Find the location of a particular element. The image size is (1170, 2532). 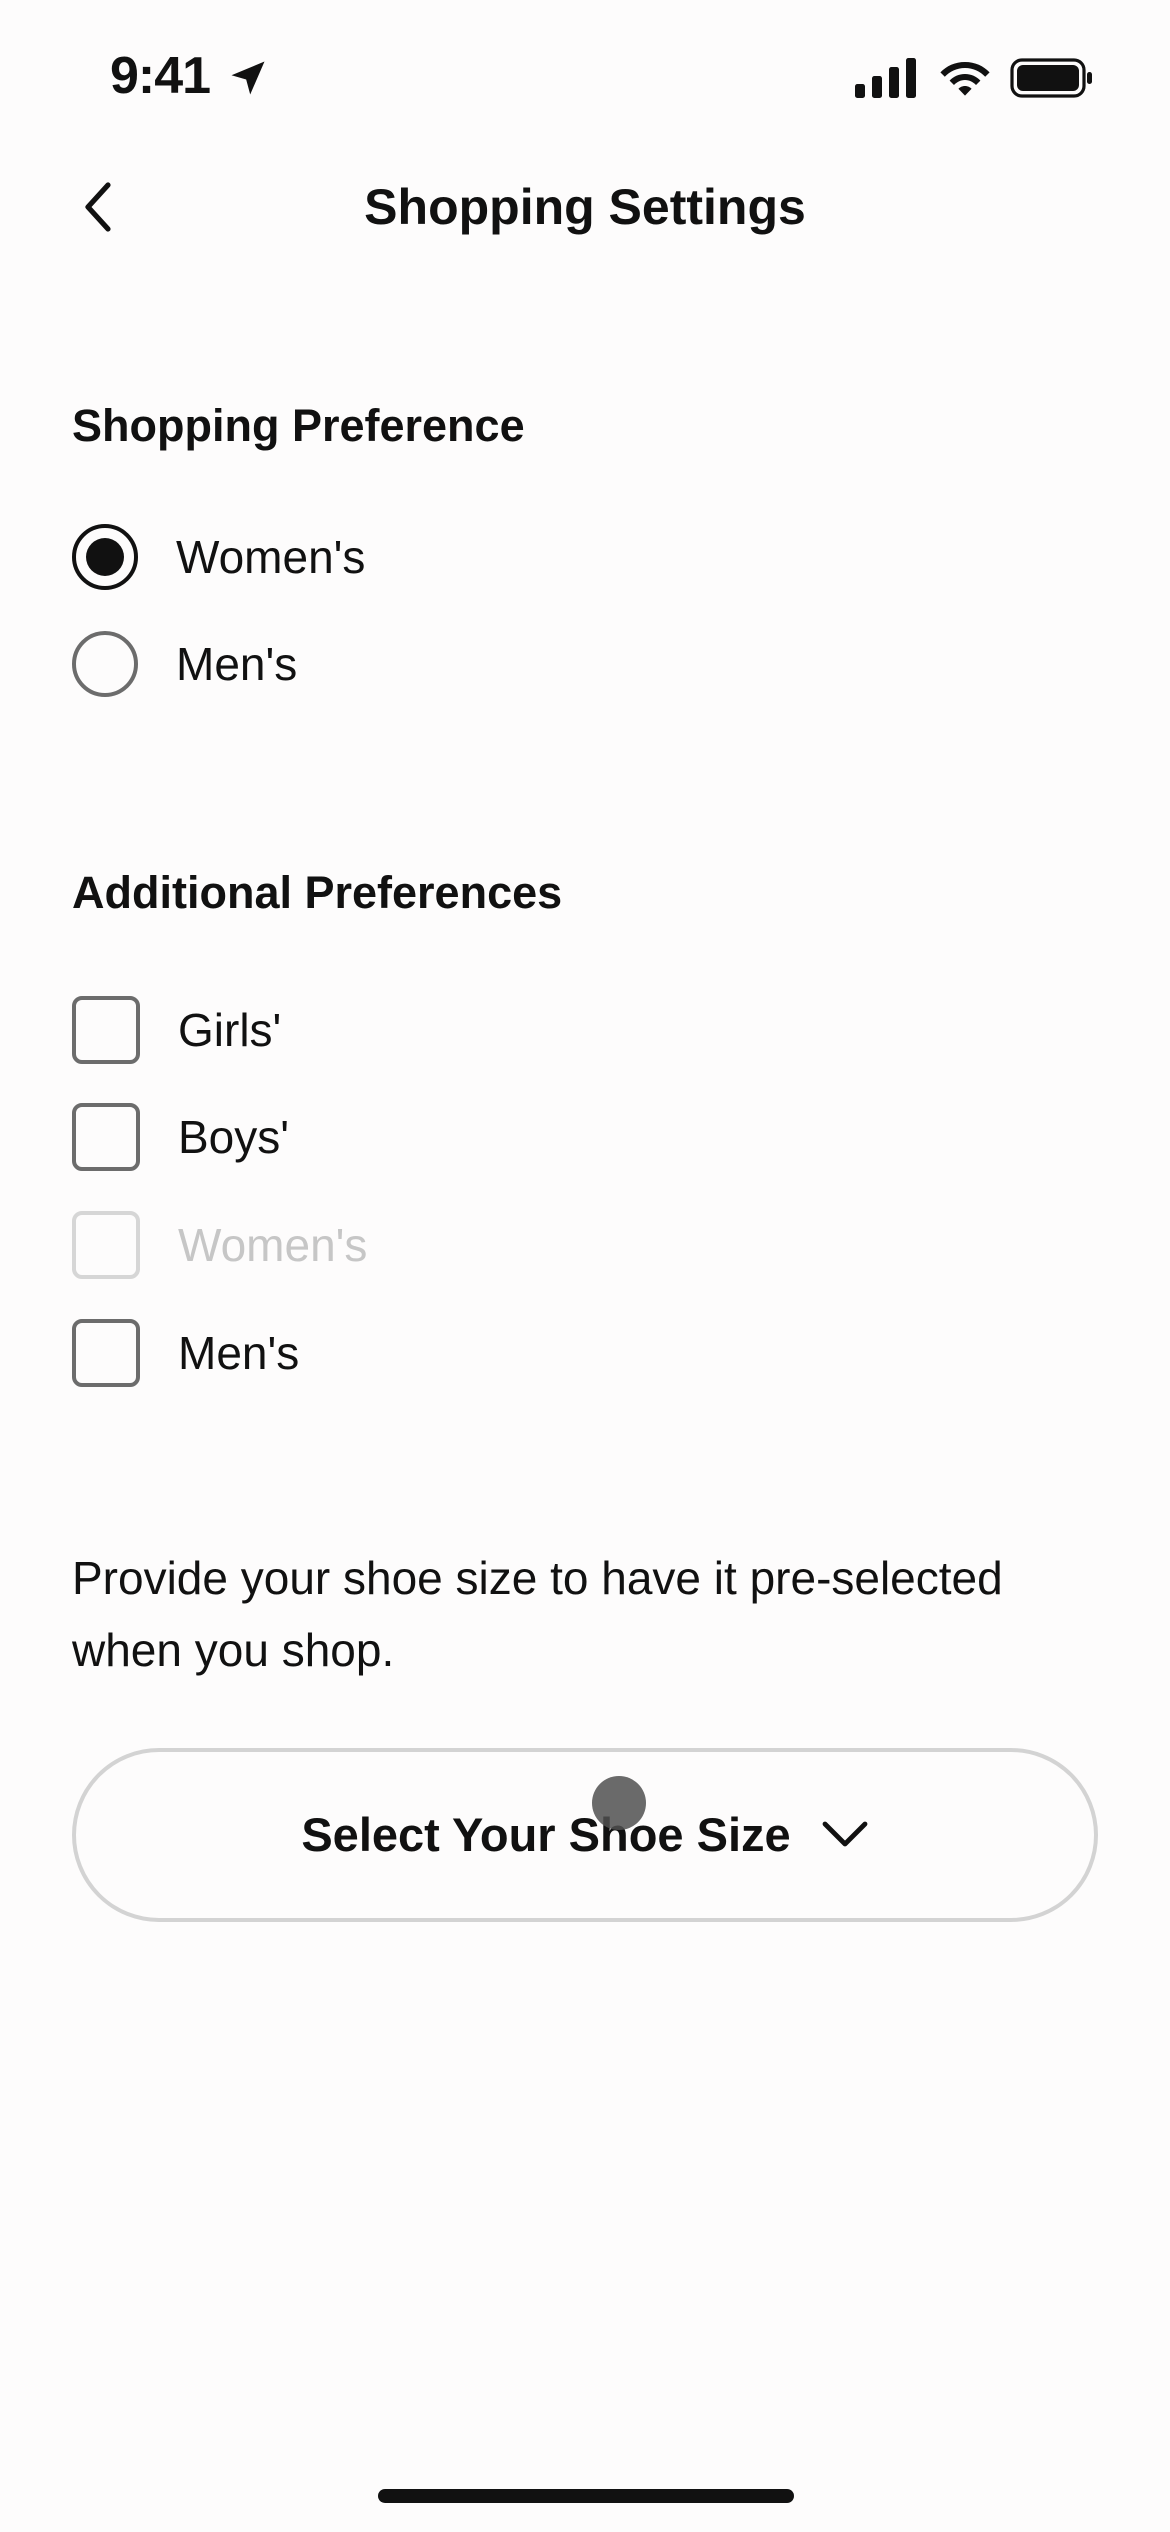

cellular-signal-icon is located at coordinates (885, 78).